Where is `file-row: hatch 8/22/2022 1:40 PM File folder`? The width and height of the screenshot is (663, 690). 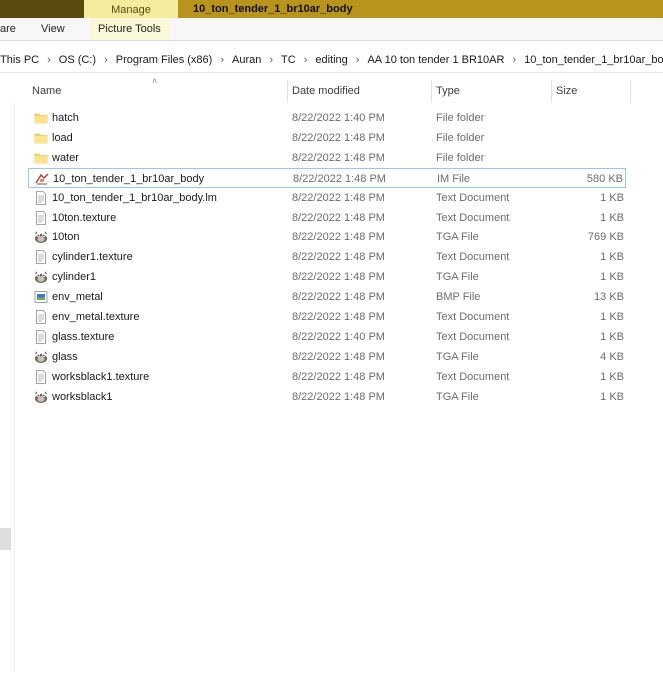 file-row: hatch 8/22/2022 1:40 PM File folder is located at coordinates (327, 118).